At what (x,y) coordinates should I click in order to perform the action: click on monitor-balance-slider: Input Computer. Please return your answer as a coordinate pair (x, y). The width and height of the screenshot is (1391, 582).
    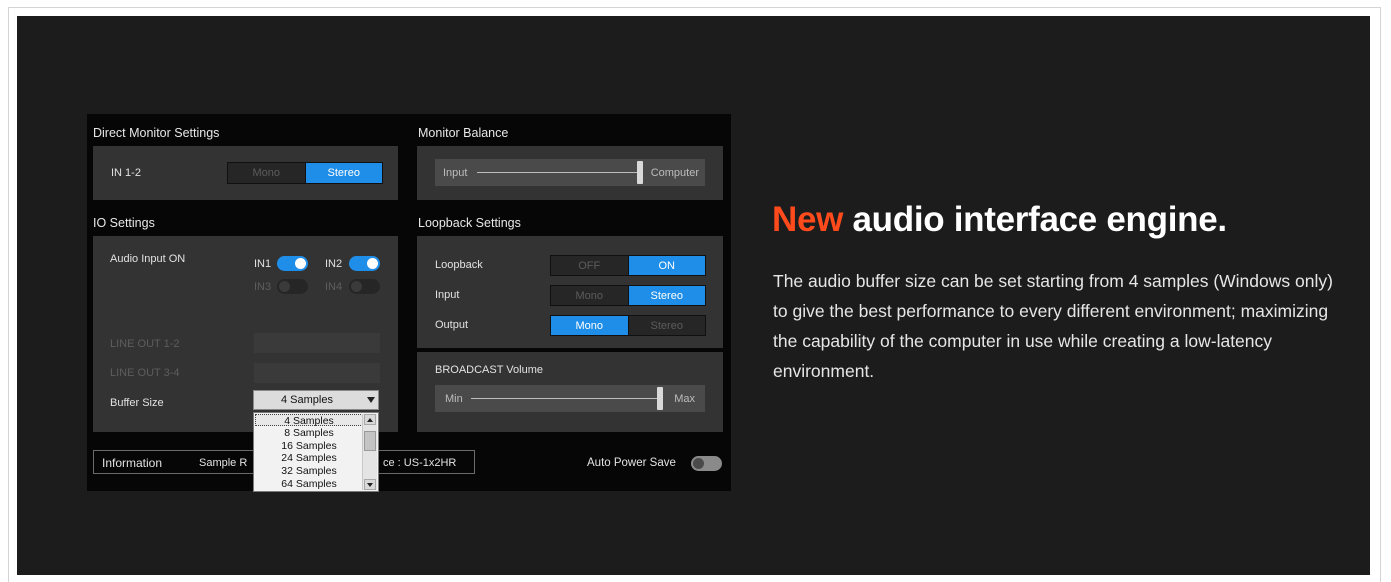
    Looking at the image, I should click on (570, 172).